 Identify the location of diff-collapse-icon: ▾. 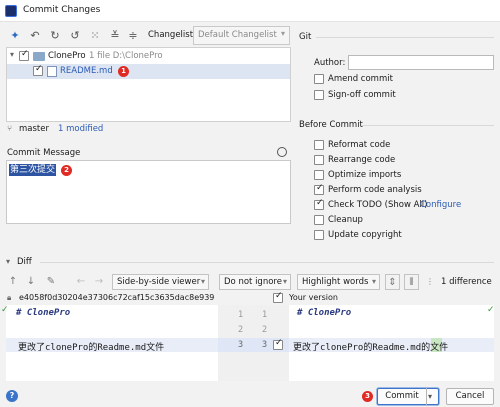
(8, 261).